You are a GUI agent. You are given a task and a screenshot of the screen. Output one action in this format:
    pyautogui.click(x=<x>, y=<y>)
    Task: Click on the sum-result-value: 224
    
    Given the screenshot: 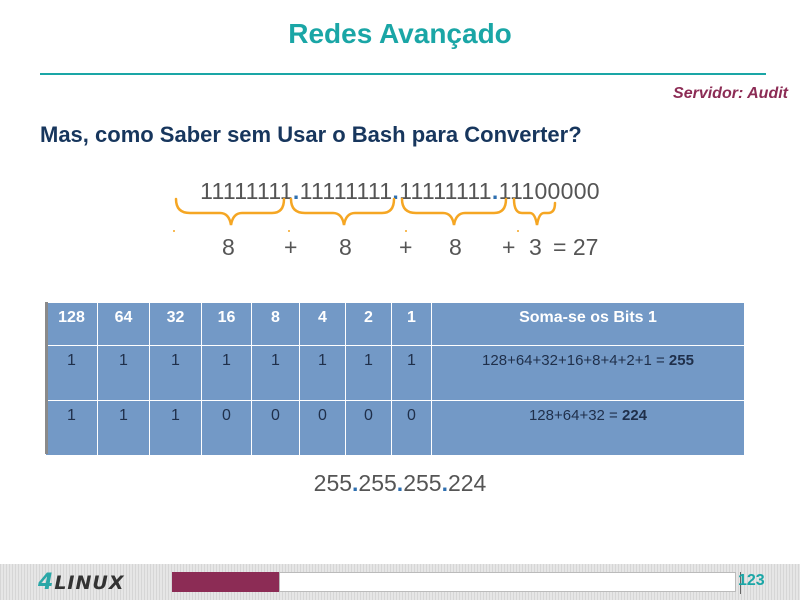 What is the action you would take?
    pyautogui.click(x=634, y=415)
    